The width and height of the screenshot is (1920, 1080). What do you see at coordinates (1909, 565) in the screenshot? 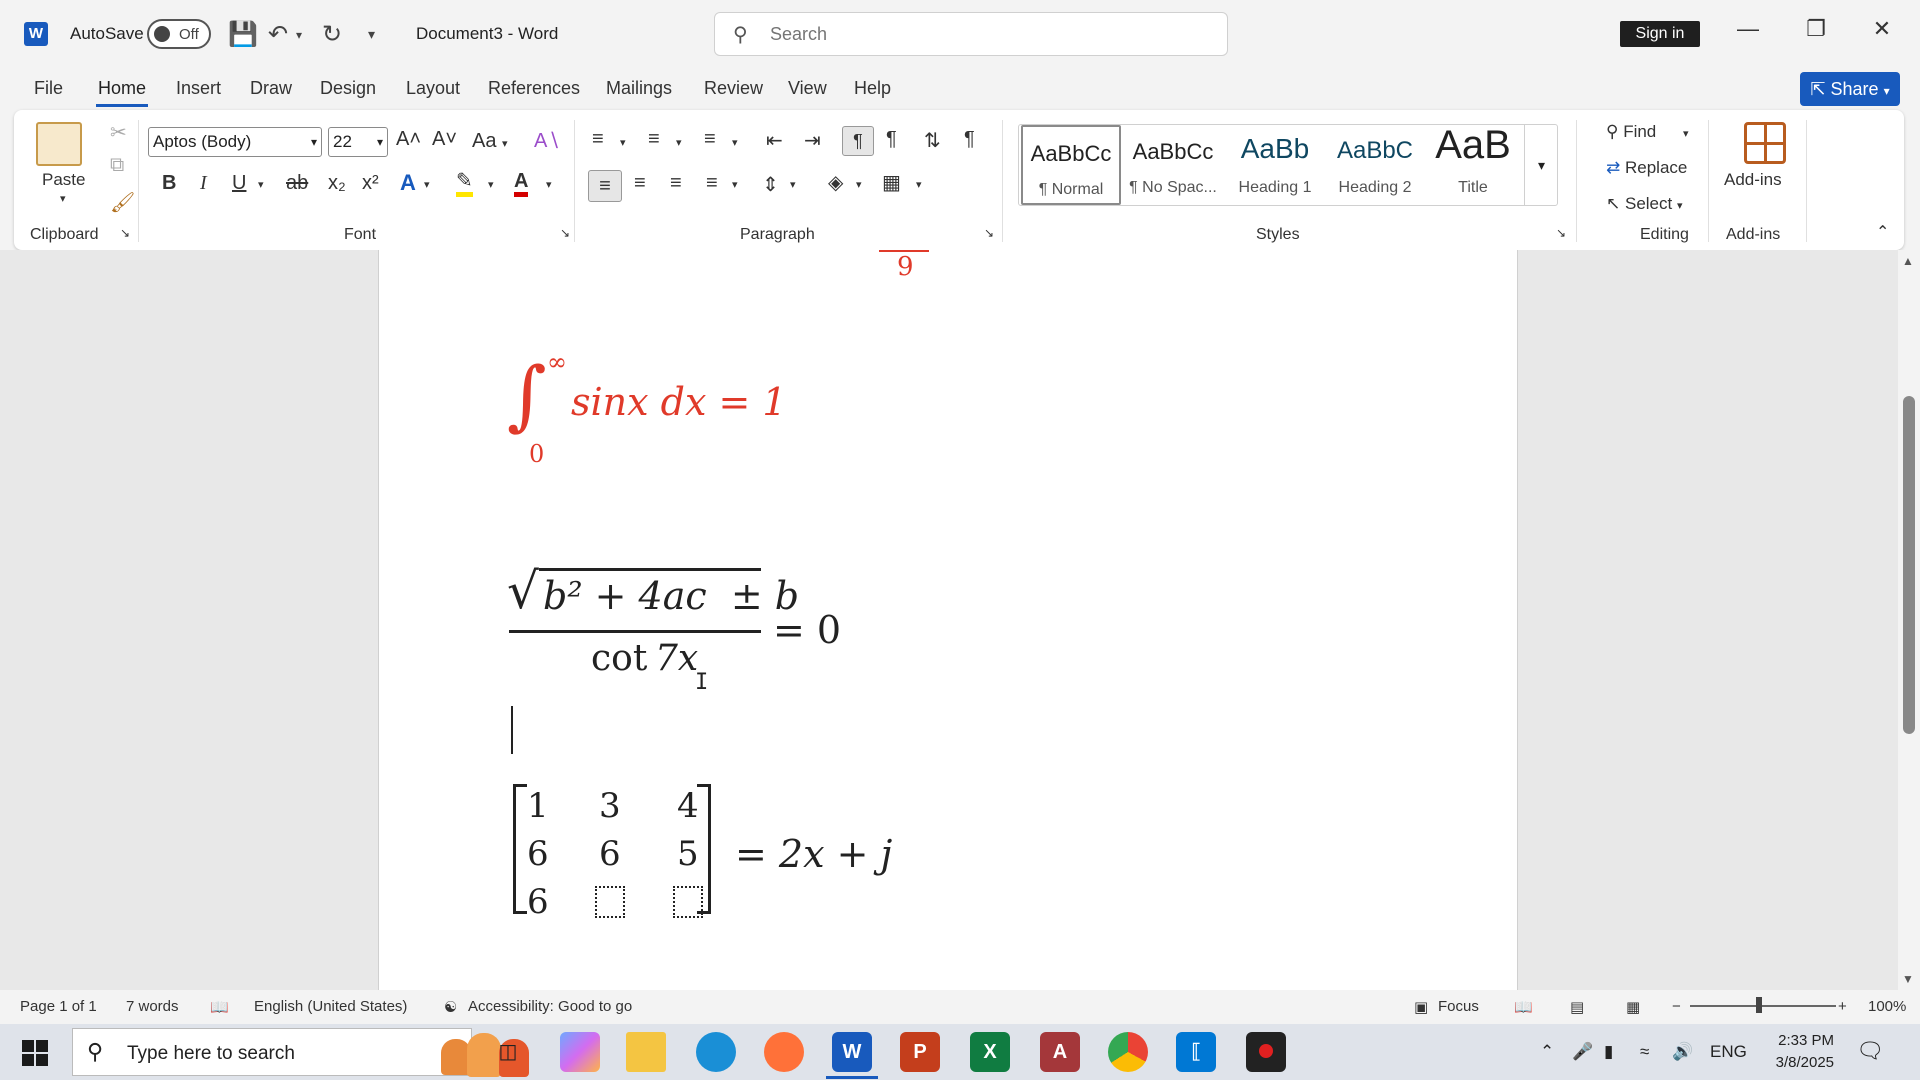
I see `scrollbar-thumb` at bounding box center [1909, 565].